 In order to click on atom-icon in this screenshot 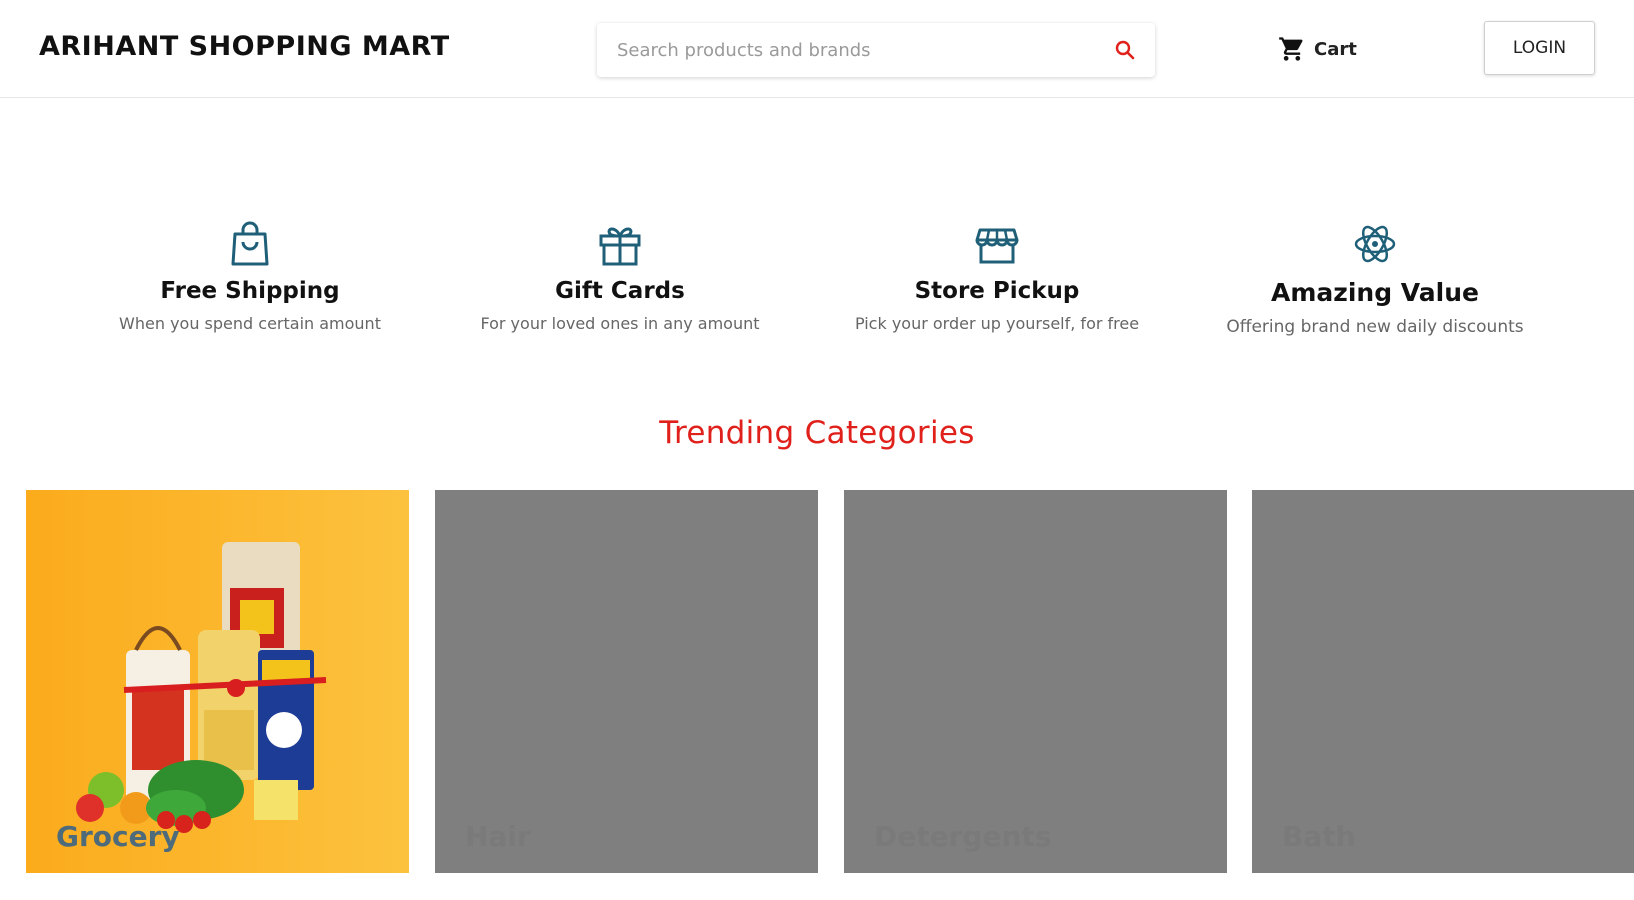, I will do `click(1375, 244)`.